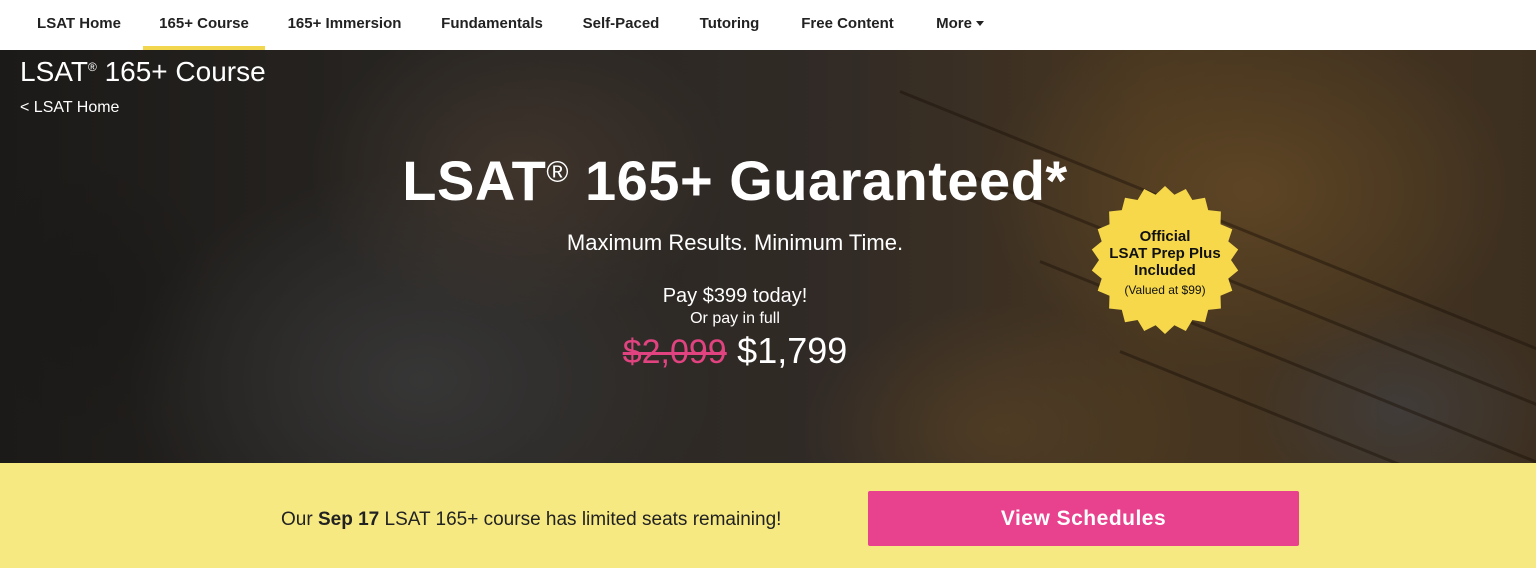  I want to click on badge-note: (Valued at $99), so click(1165, 290).